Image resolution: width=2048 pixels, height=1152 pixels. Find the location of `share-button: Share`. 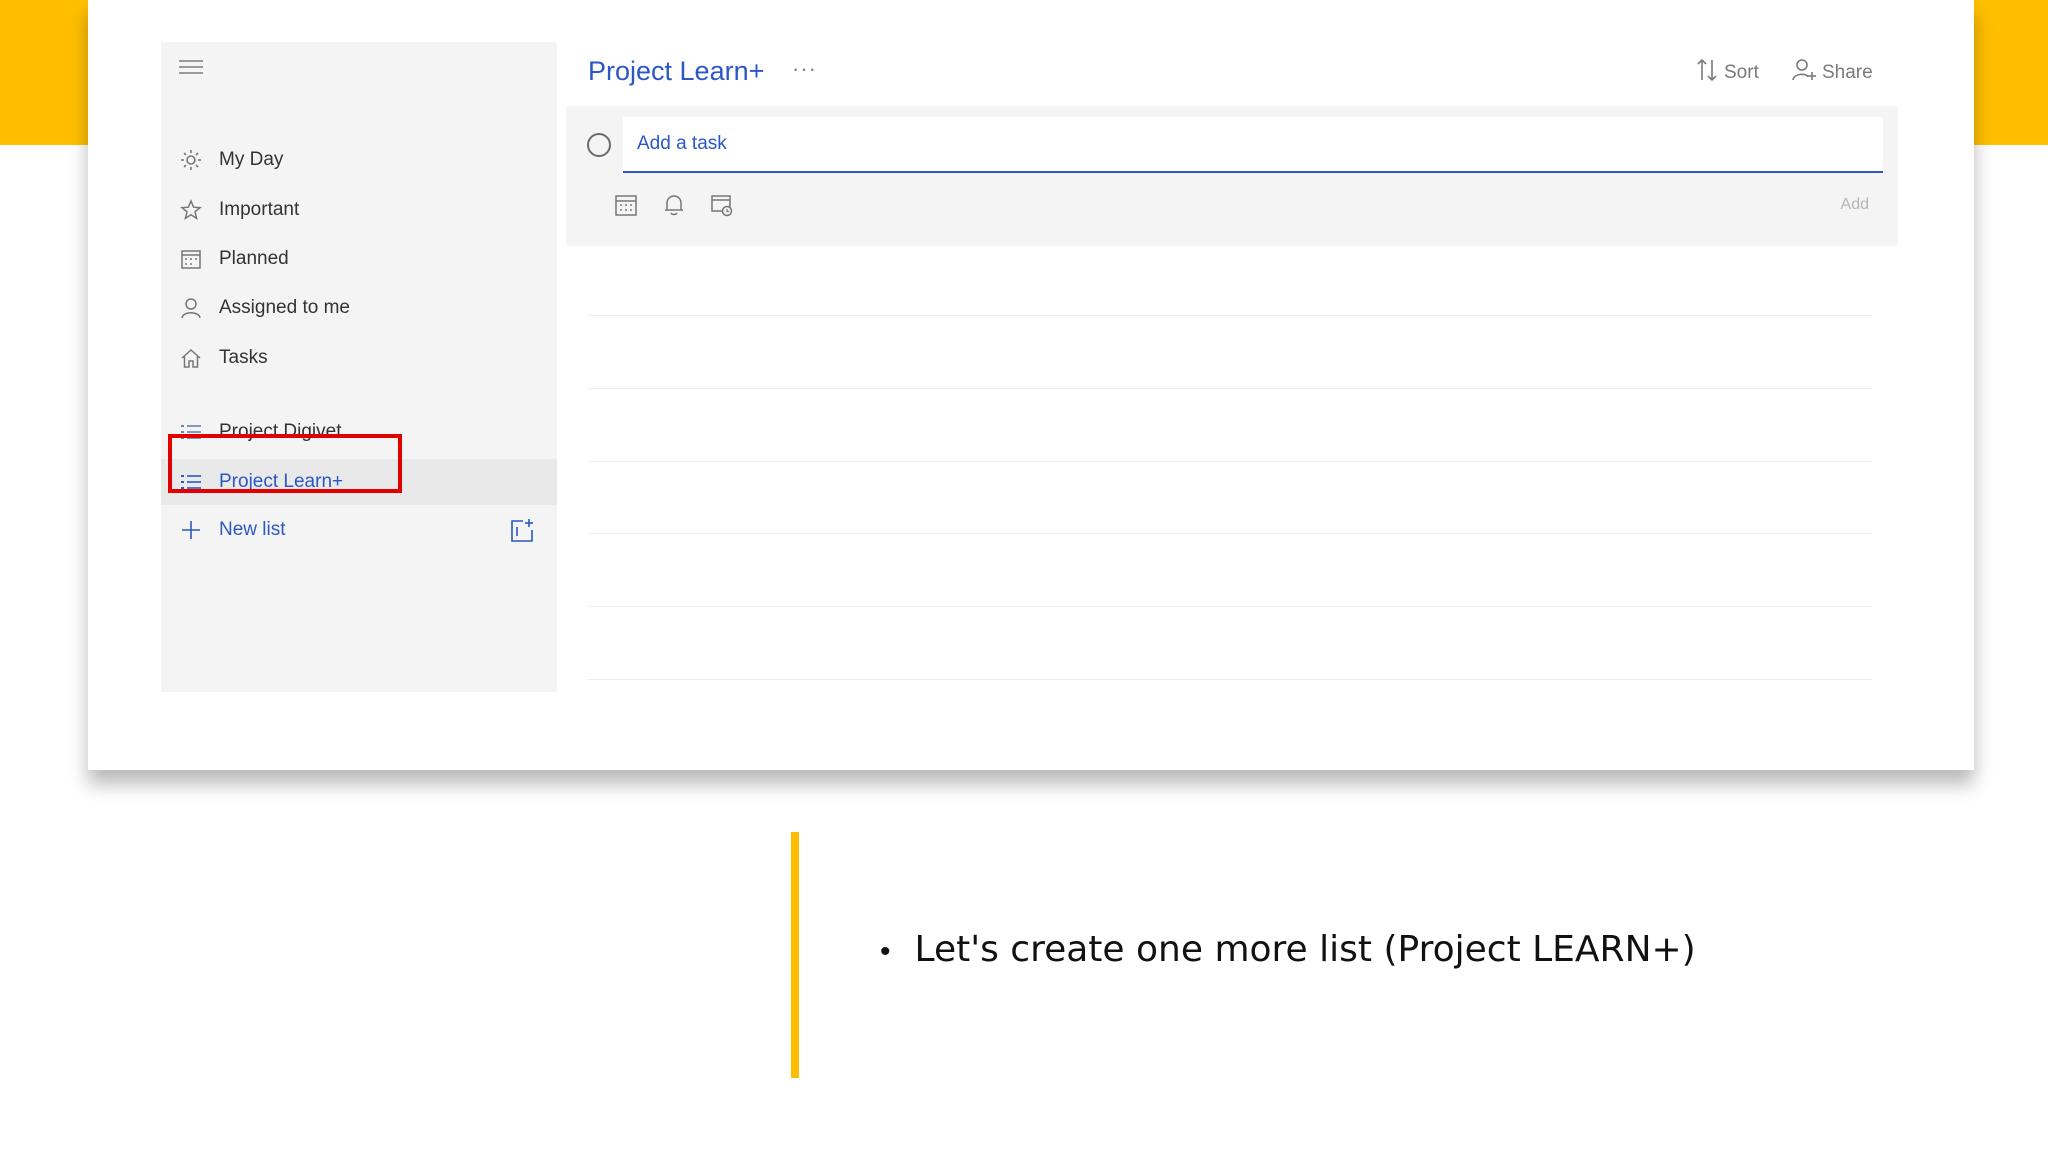

share-button: Share is located at coordinates (1832, 72).